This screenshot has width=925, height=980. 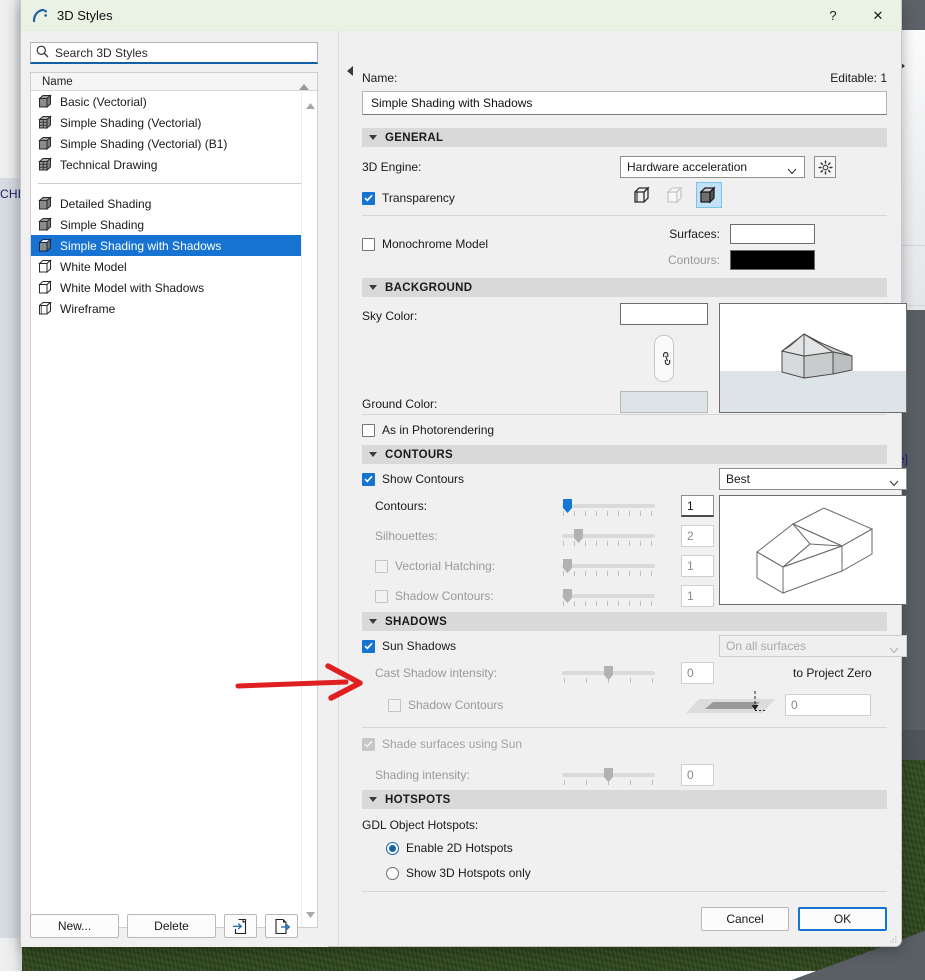 I want to click on contours-slider, so click(x=608, y=506).